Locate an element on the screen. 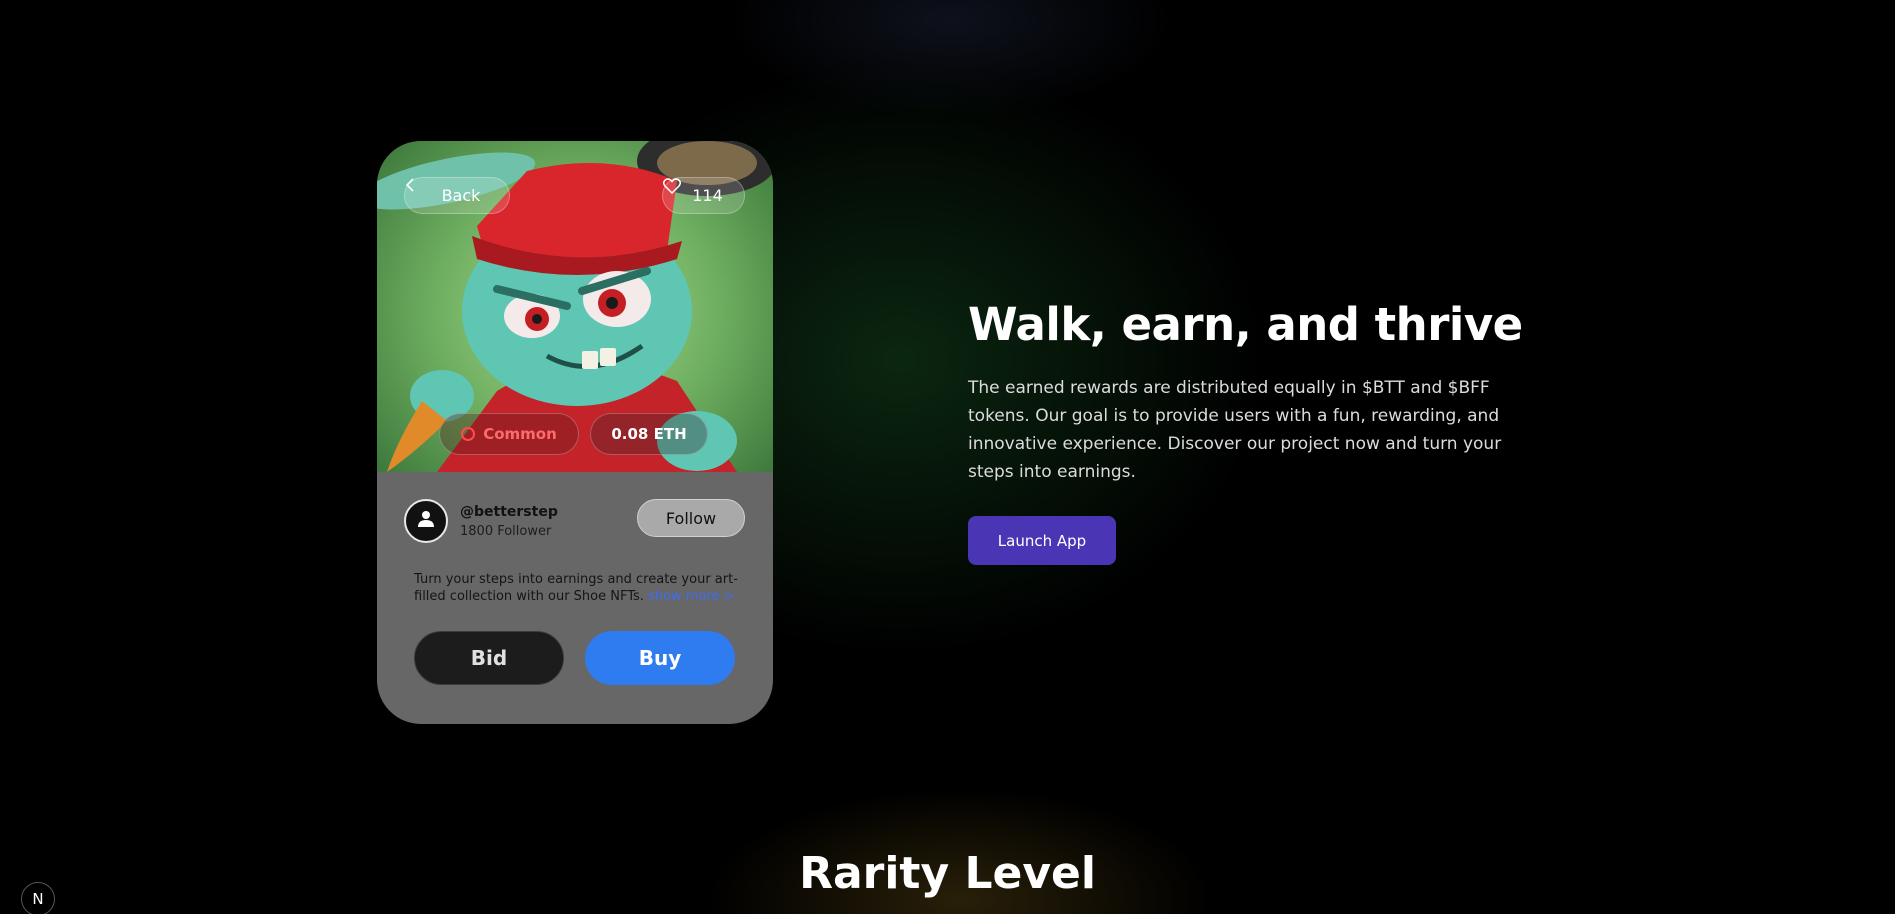  creator-handle: @betterstep is located at coordinates (509, 512).